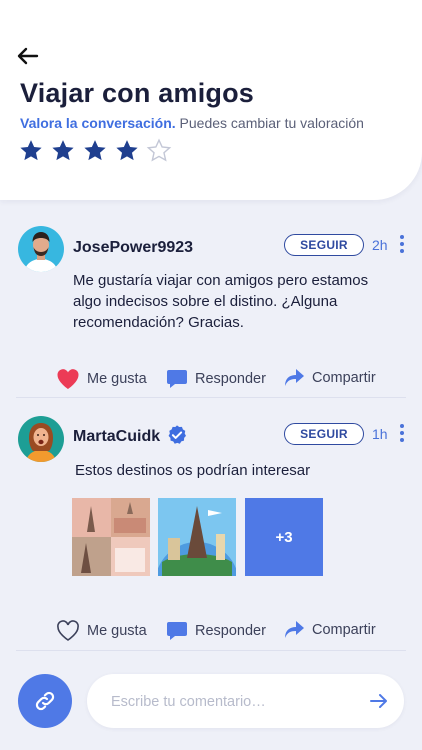 The image size is (422, 750). What do you see at coordinates (137, 93) in the screenshot?
I see `page-title: Viajar con amigos` at bounding box center [137, 93].